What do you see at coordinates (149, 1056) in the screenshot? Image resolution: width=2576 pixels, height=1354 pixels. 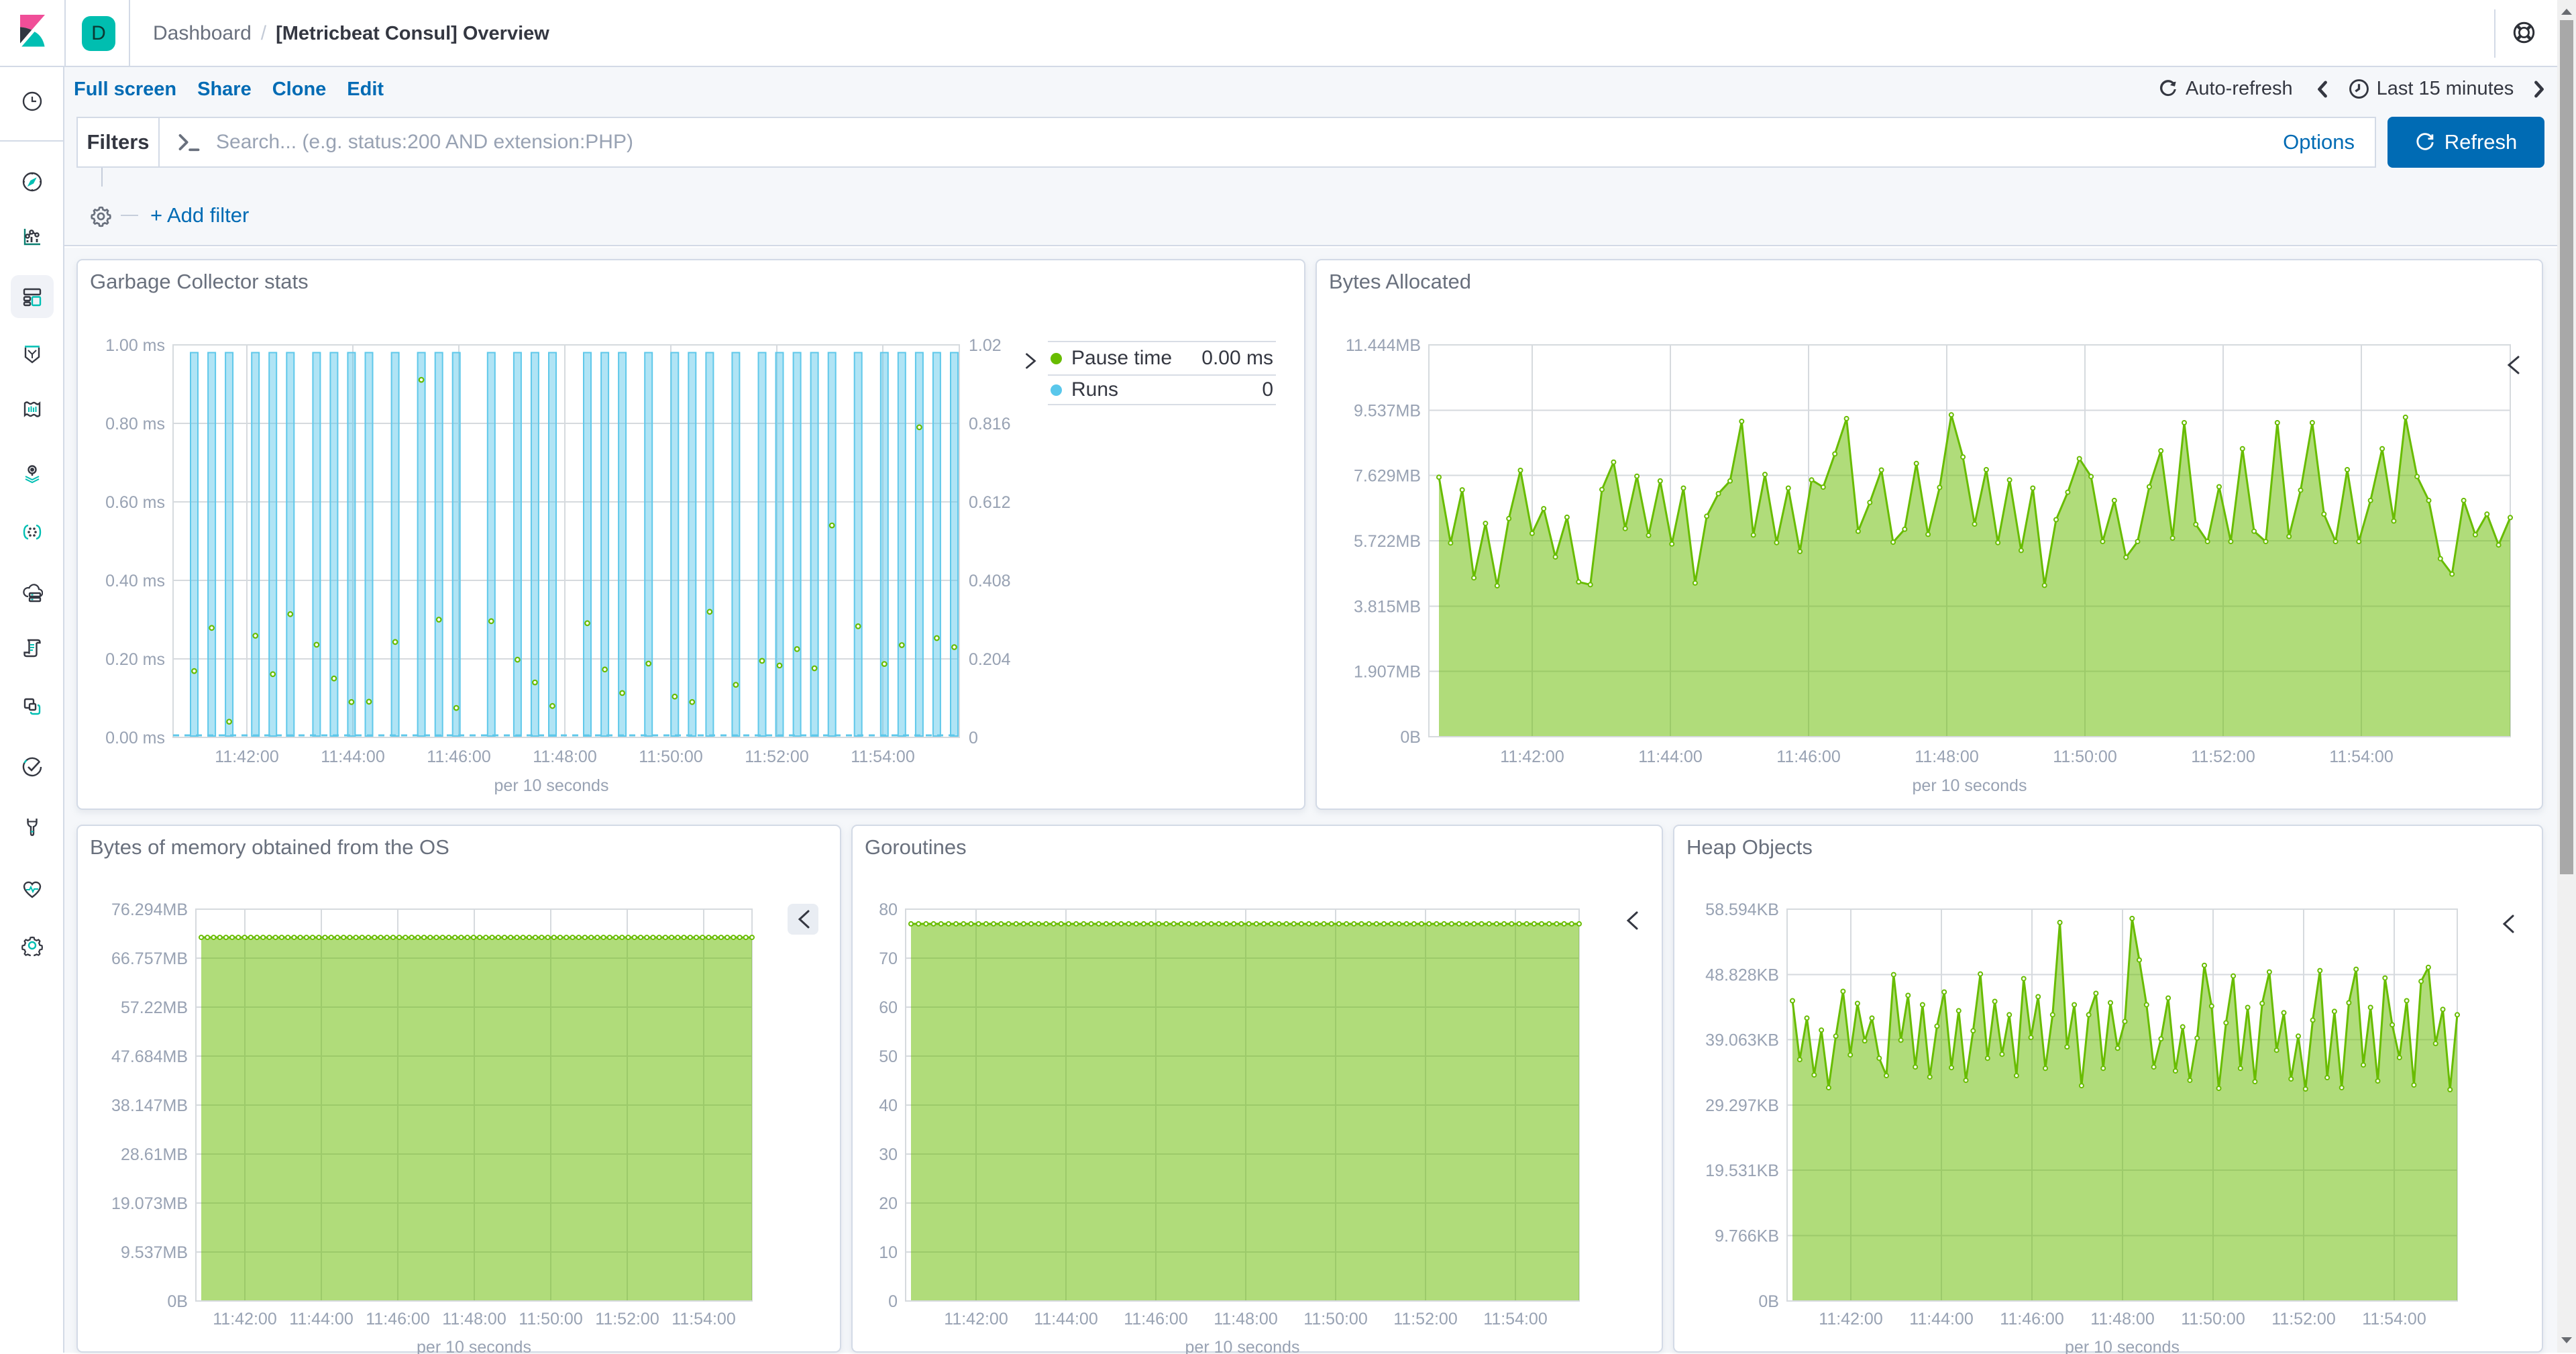 I see `svg-text: 47.684MB` at bounding box center [149, 1056].